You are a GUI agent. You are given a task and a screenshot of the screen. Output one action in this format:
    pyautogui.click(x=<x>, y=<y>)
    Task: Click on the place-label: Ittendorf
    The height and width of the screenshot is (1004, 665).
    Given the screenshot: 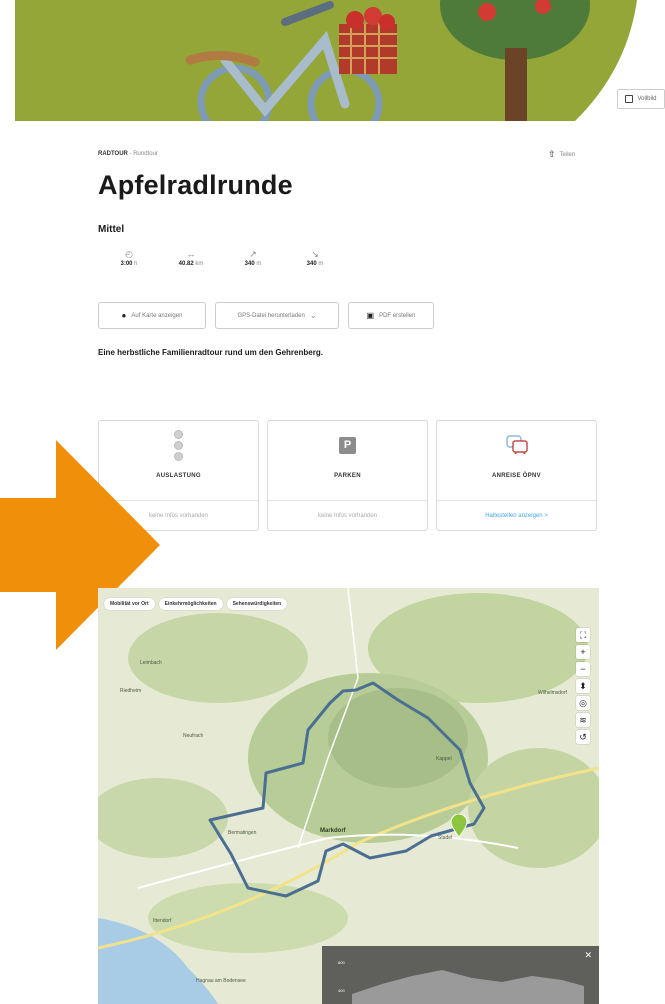 What is the action you would take?
    pyautogui.click(x=162, y=921)
    